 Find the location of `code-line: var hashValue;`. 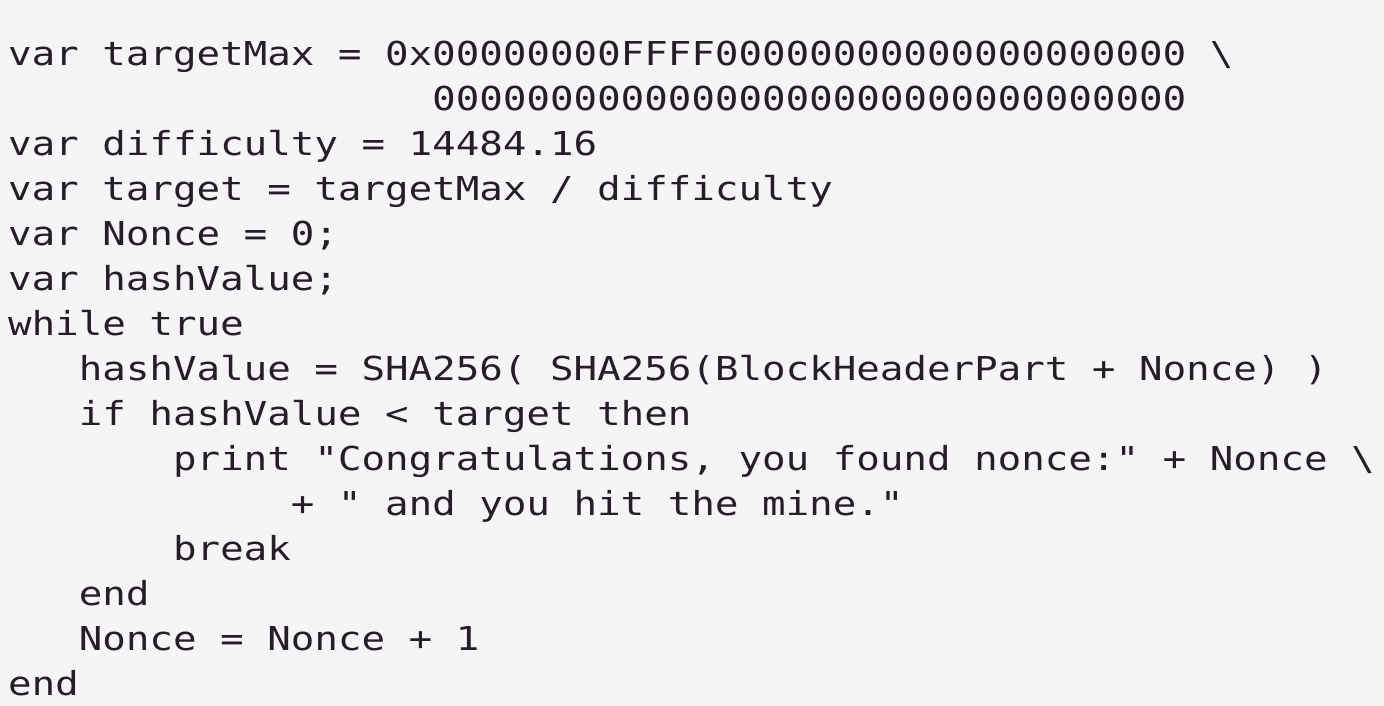

code-line: var hashValue; is located at coordinates (173, 278).